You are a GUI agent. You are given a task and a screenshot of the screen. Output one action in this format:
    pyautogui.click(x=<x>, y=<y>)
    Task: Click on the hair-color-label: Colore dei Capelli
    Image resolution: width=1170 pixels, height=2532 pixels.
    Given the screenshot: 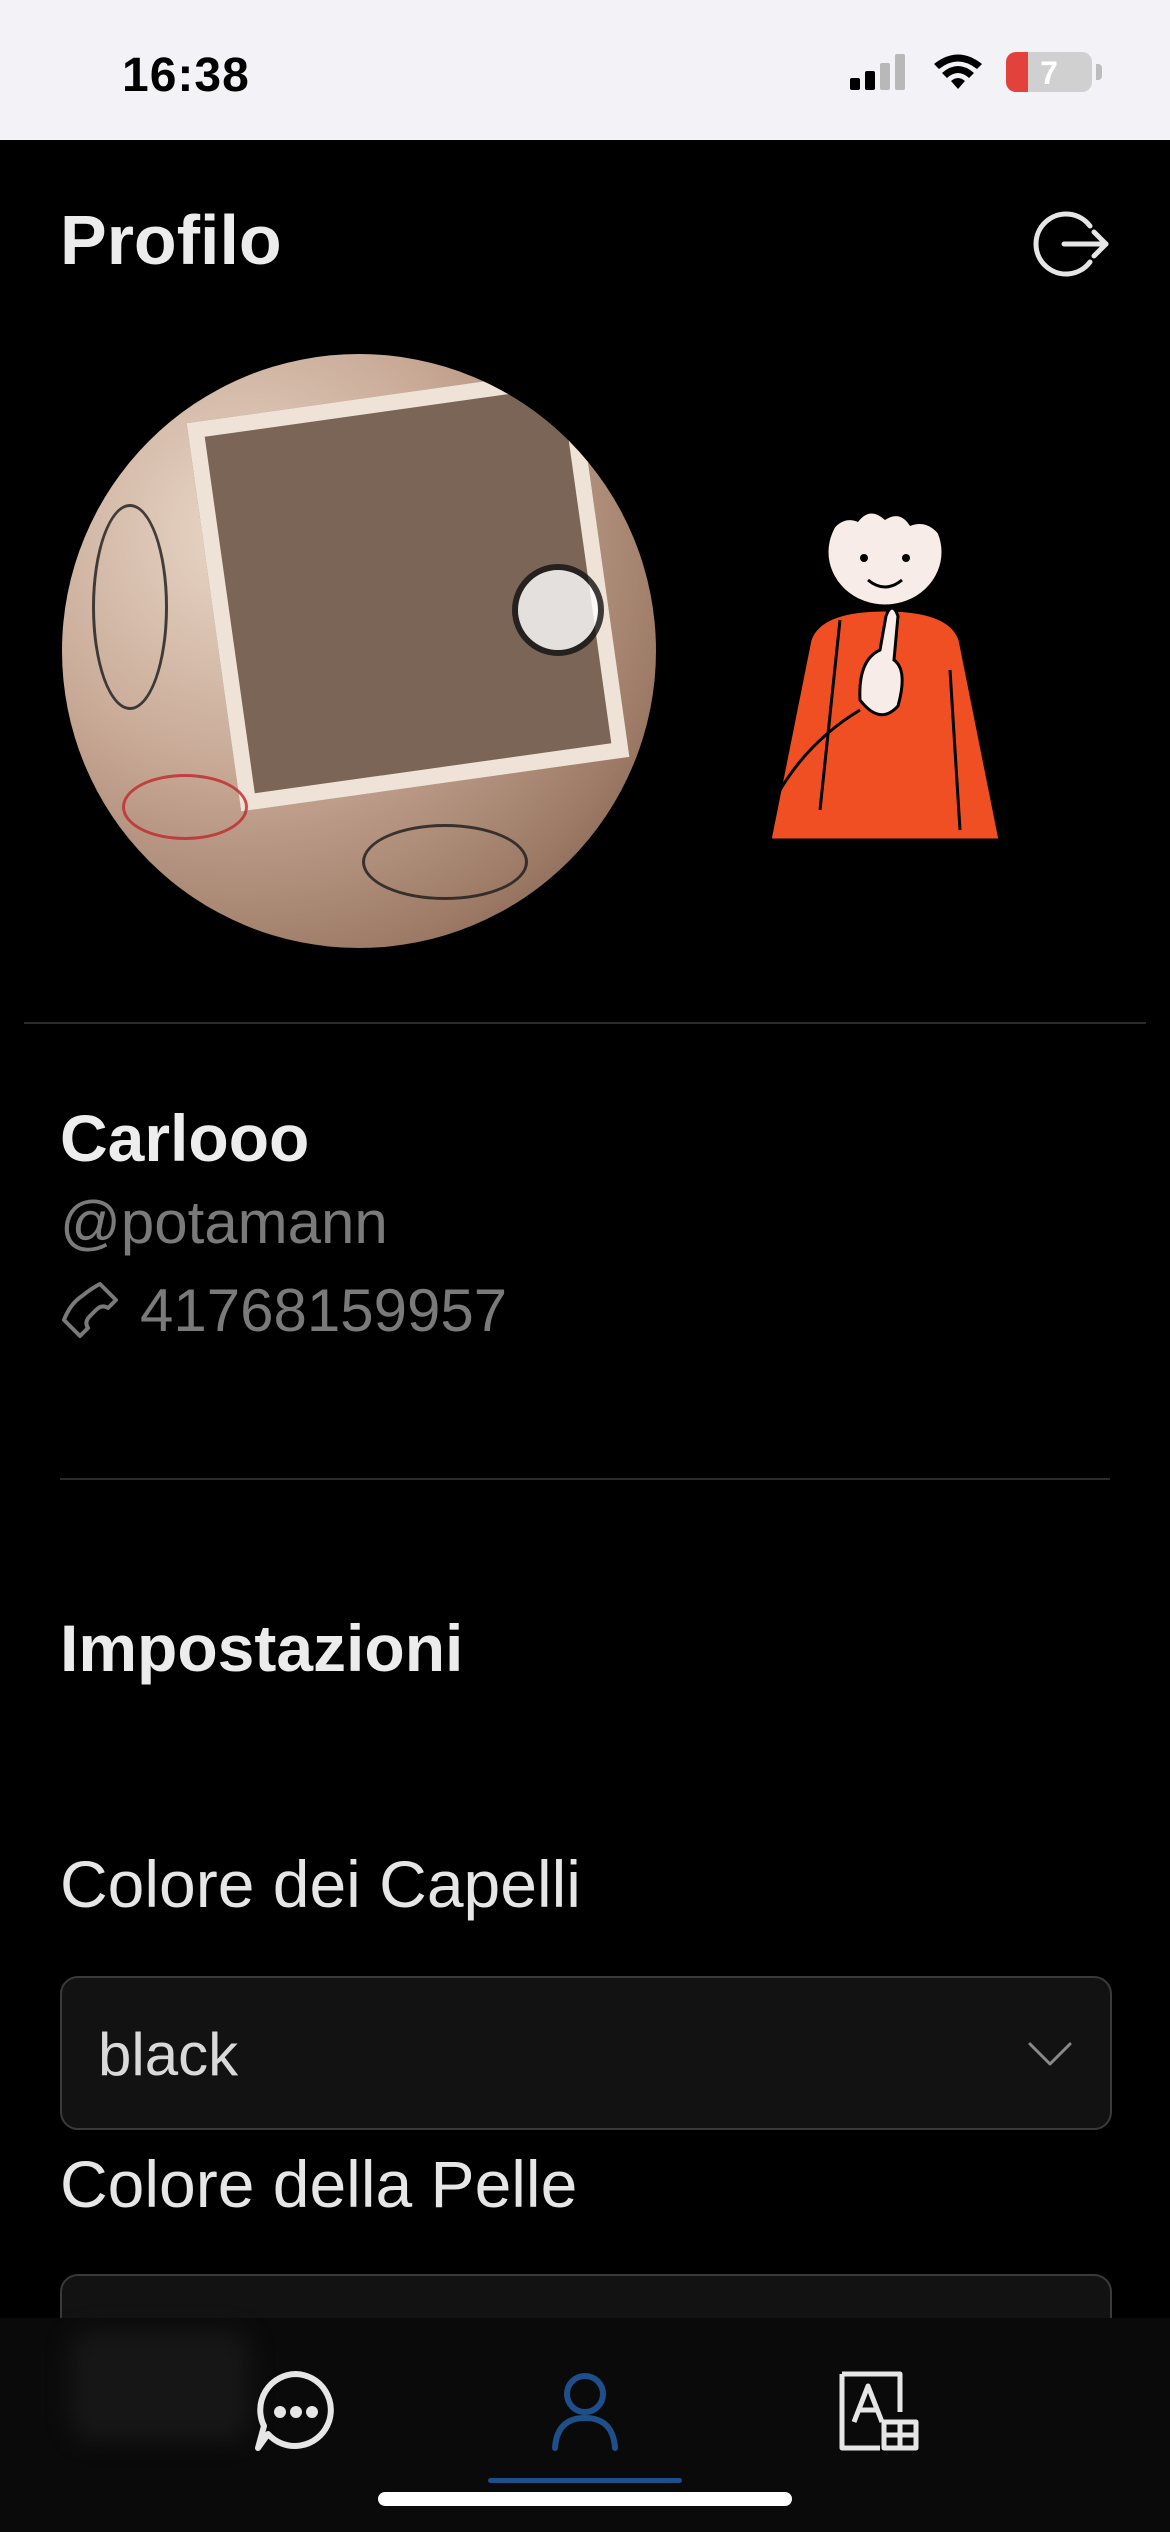 What is the action you would take?
    pyautogui.click(x=320, y=1884)
    